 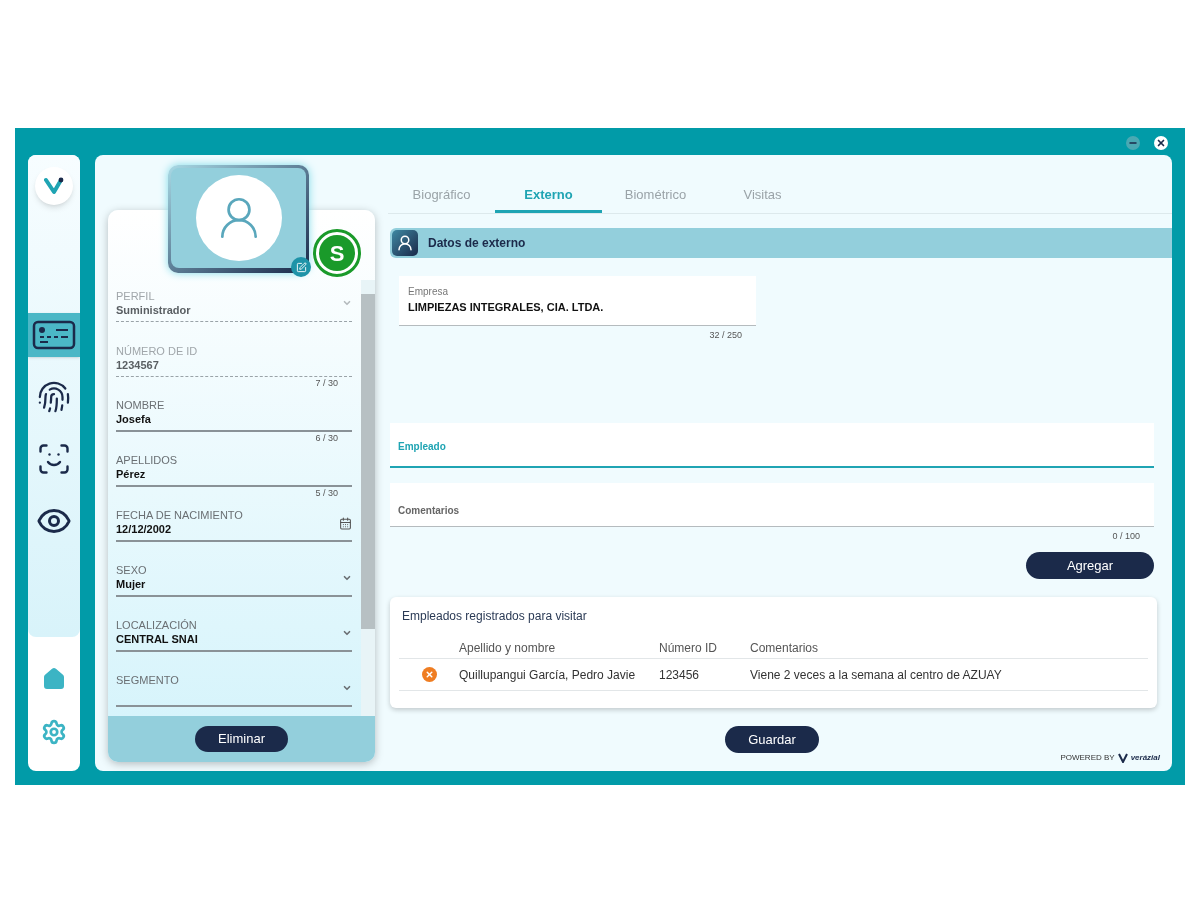 I want to click on brand-logo-icon, so click(x=1122, y=758).